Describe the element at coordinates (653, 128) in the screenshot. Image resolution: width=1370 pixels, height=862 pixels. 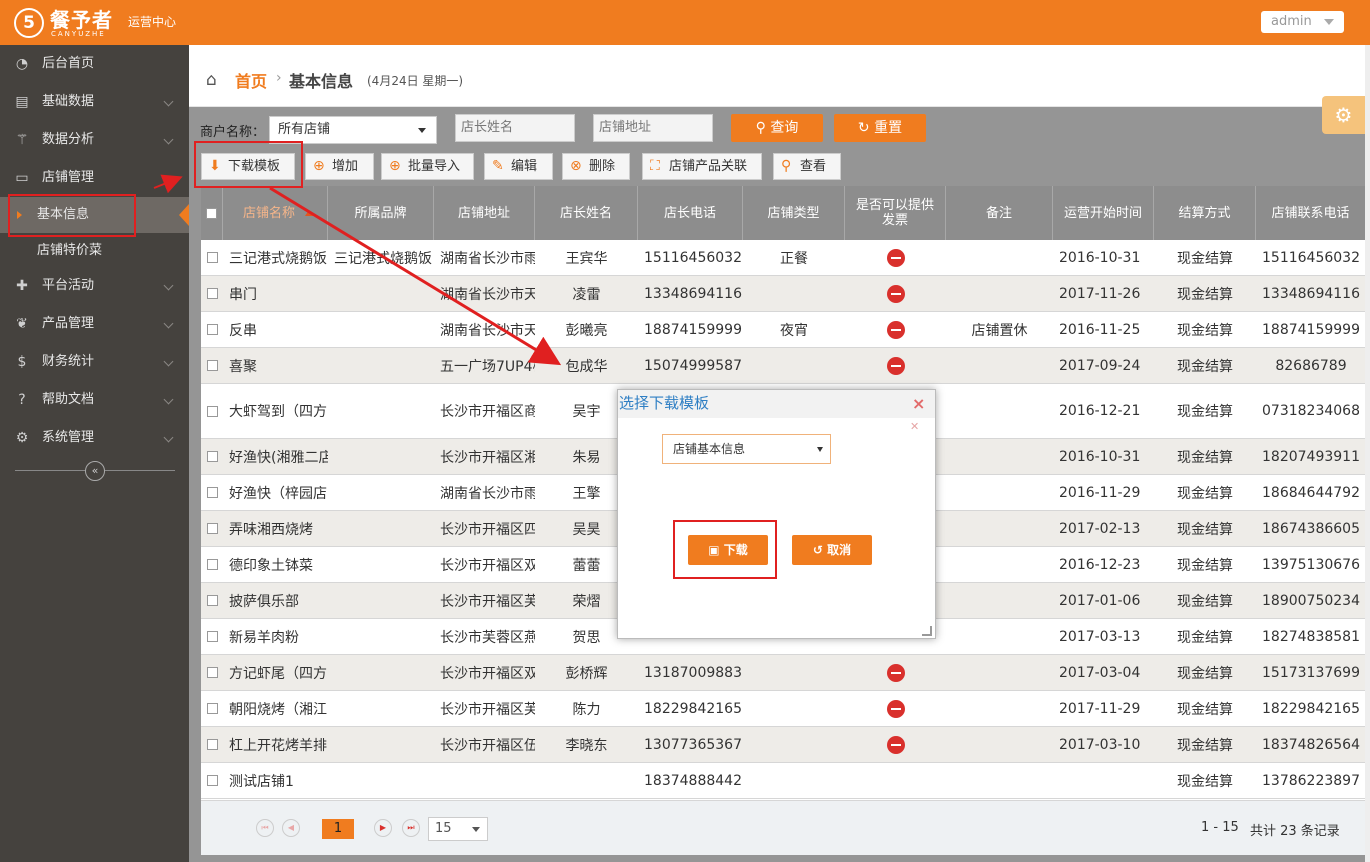
I see `store-address-input: 店铺地址` at that location.